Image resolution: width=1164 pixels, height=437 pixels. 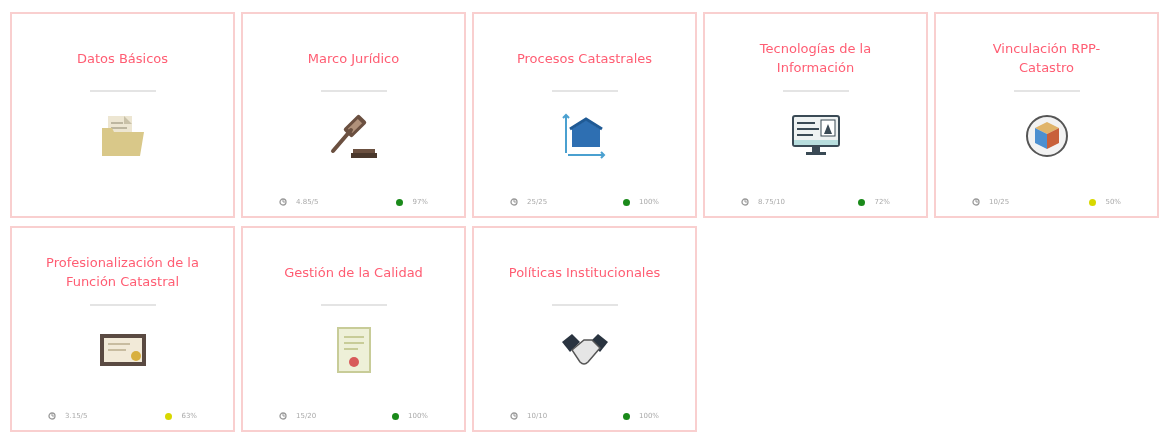 What do you see at coordinates (122, 58) in the screenshot?
I see `card-title: Datos Básicos` at bounding box center [122, 58].